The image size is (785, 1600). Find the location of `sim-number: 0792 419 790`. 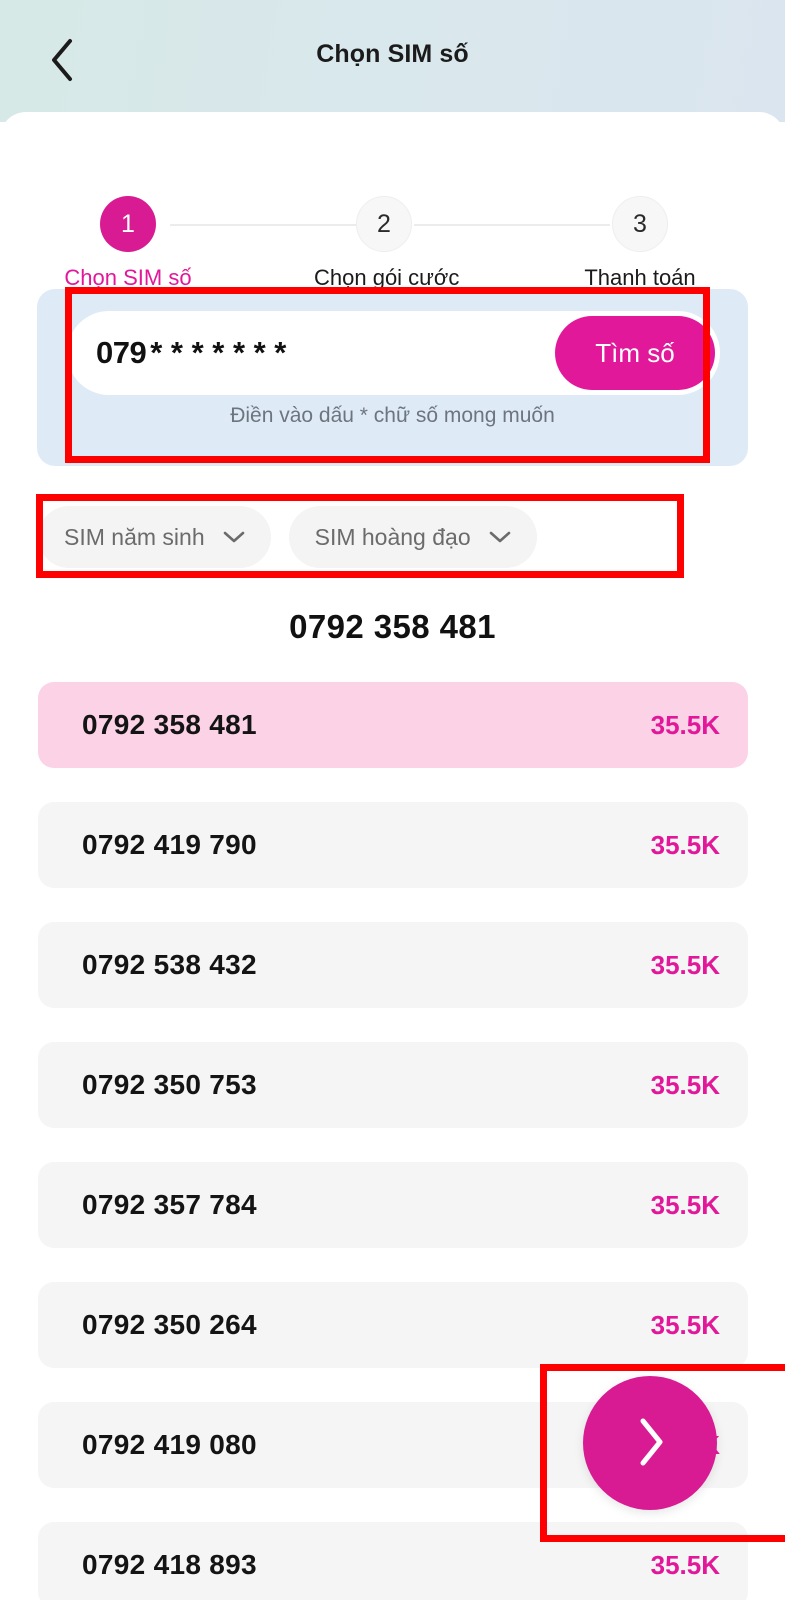

sim-number: 0792 419 790 is located at coordinates (169, 844).